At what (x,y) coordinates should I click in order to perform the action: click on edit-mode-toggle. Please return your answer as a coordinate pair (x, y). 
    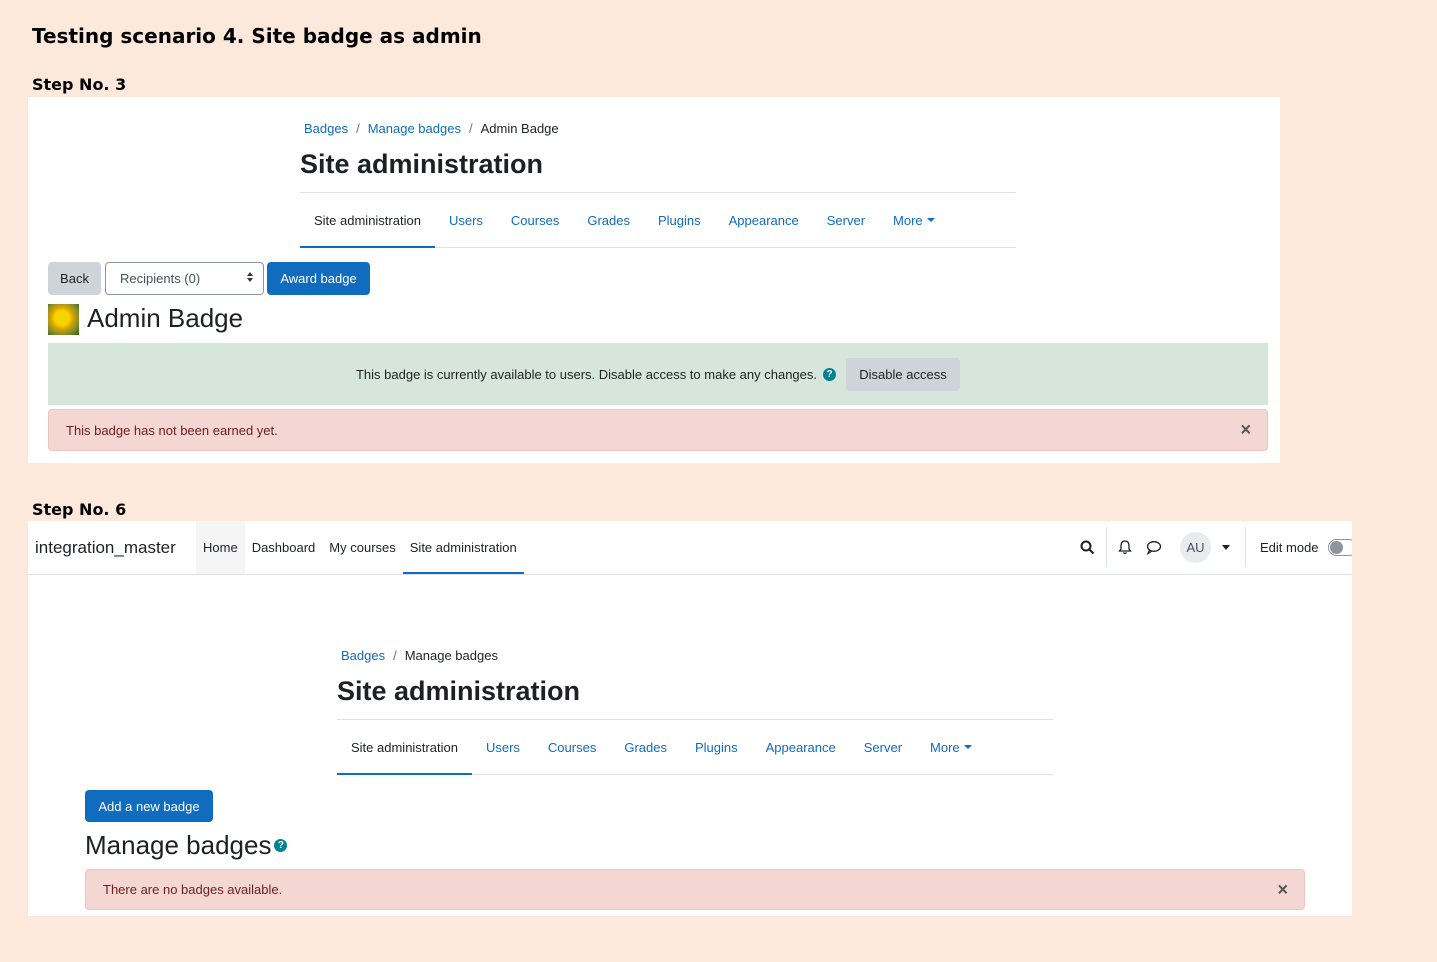
    Looking at the image, I should click on (1340, 547).